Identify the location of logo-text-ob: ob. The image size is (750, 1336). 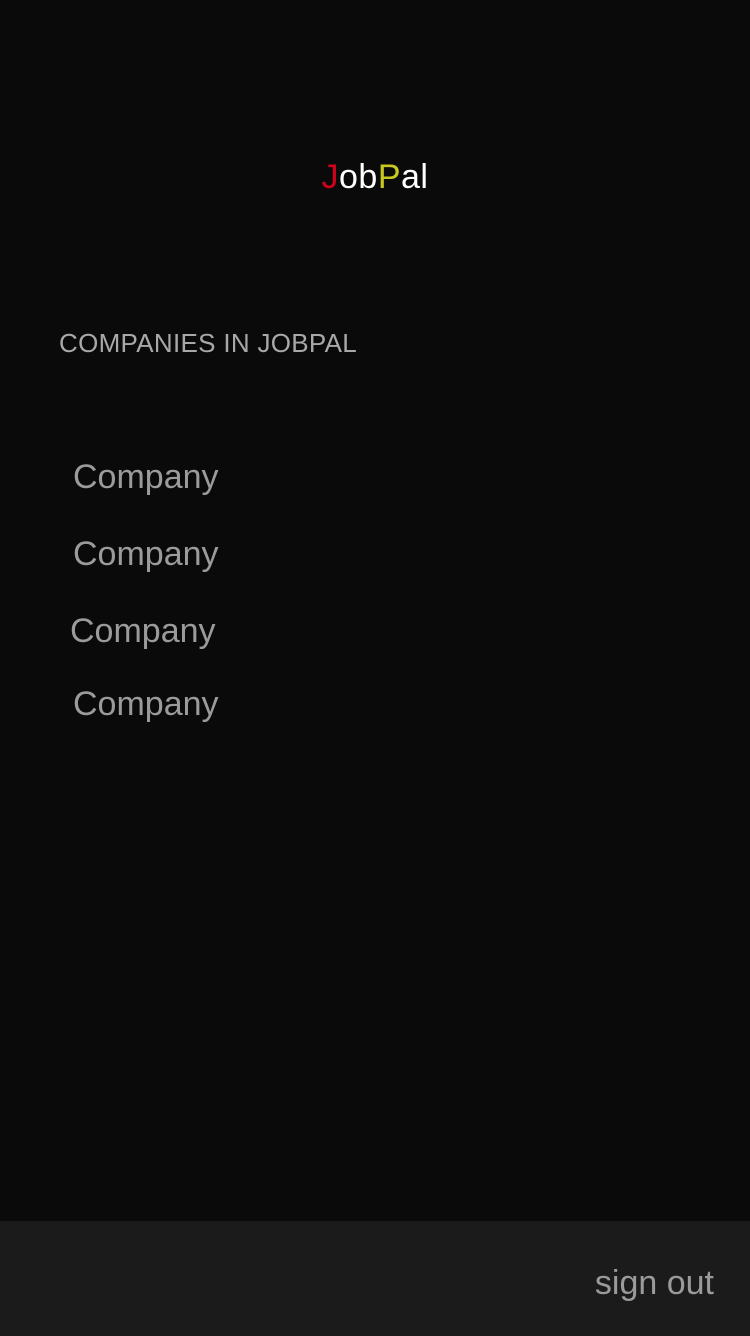
(358, 177).